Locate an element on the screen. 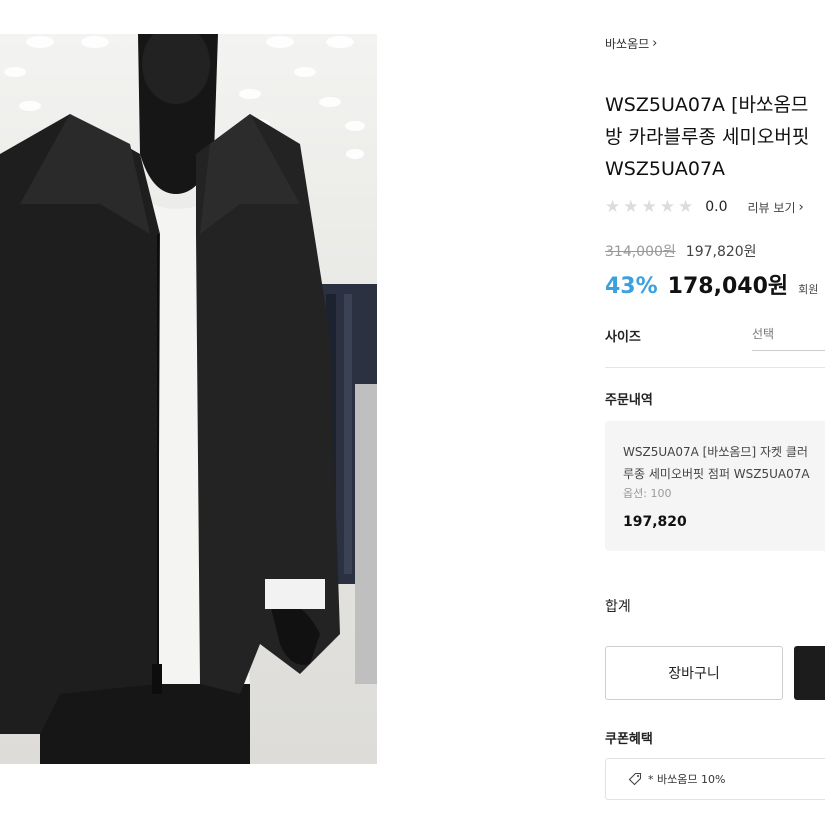  rating-stars: ★ ★ ★ ★ ★ is located at coordinates (649, 207).